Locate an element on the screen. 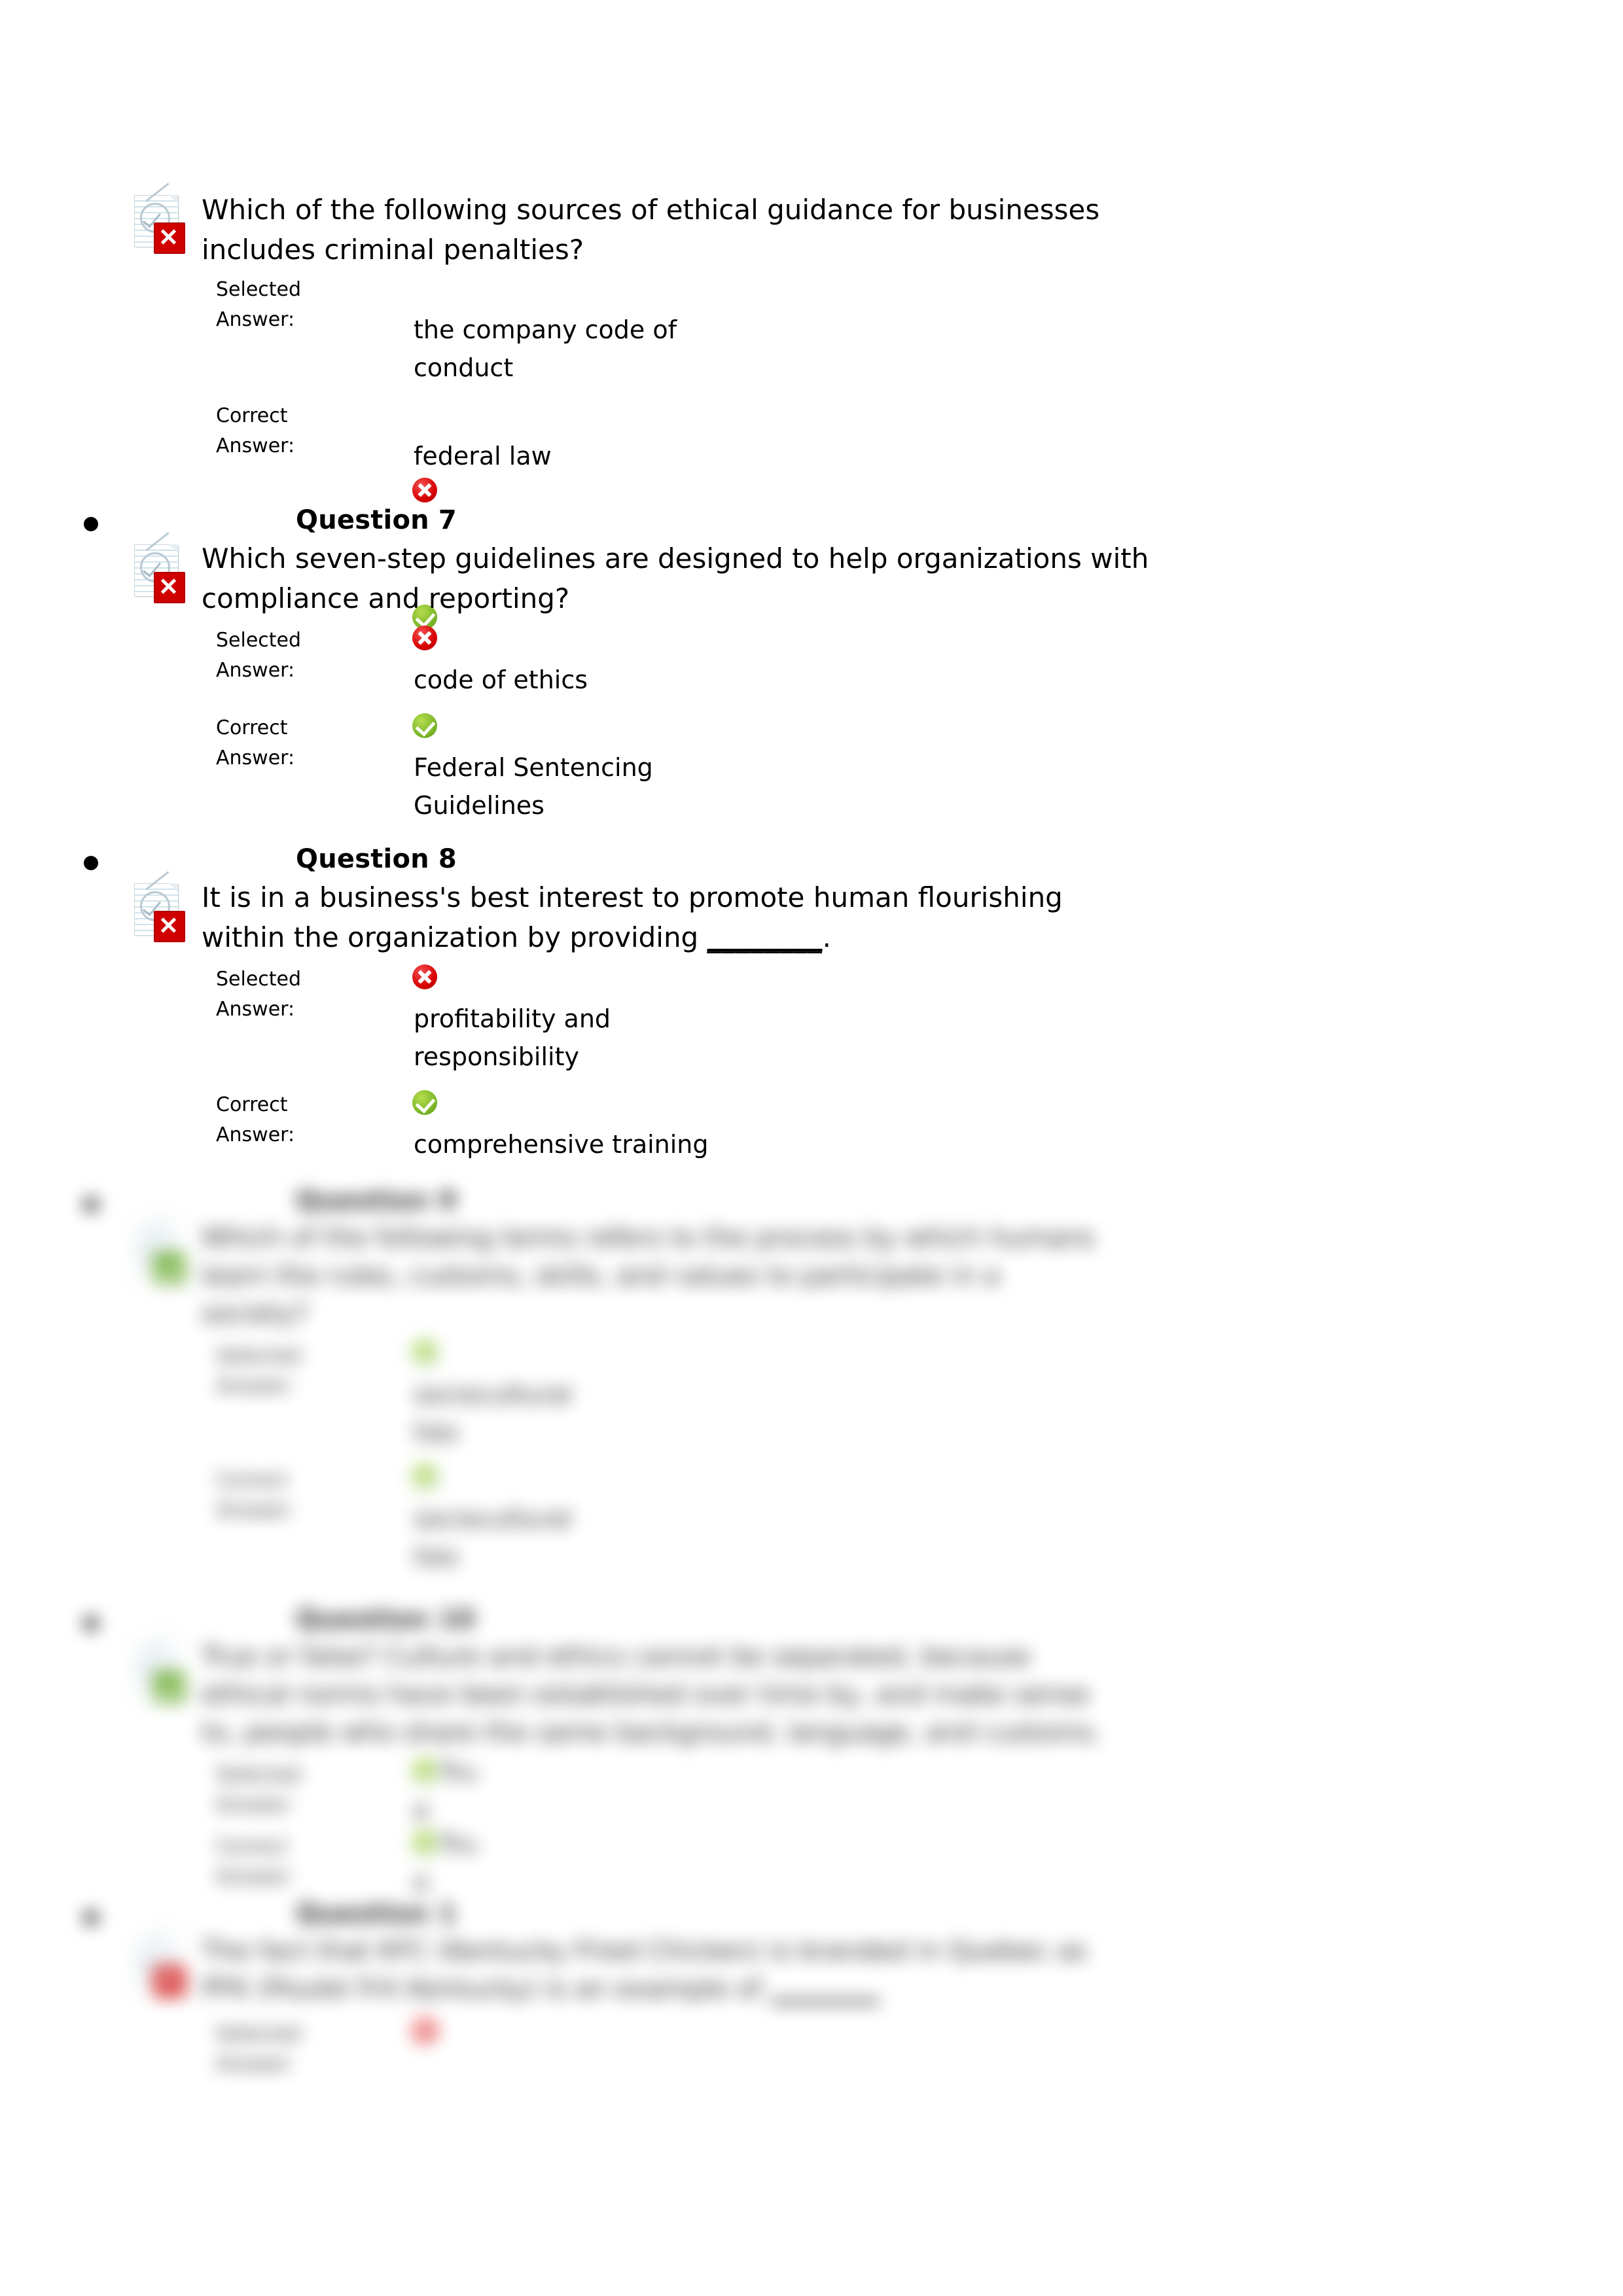  question-title: Question 8 is located at coordinates (376, 859).